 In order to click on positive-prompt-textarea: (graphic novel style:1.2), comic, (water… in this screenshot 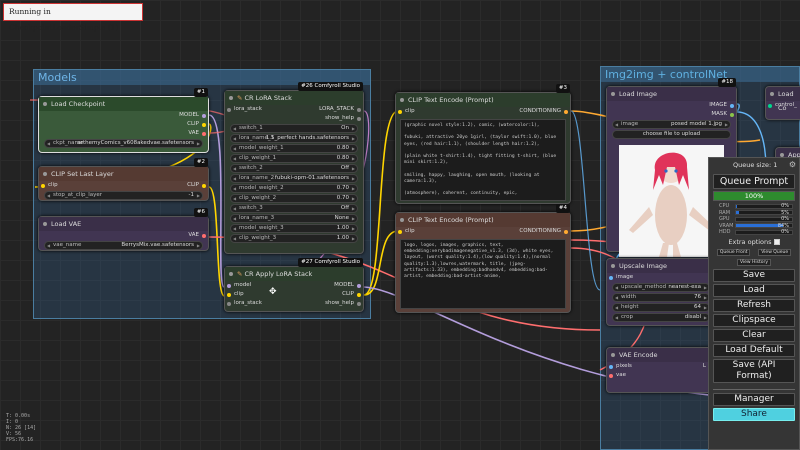, I will do `click(483, 160)`.